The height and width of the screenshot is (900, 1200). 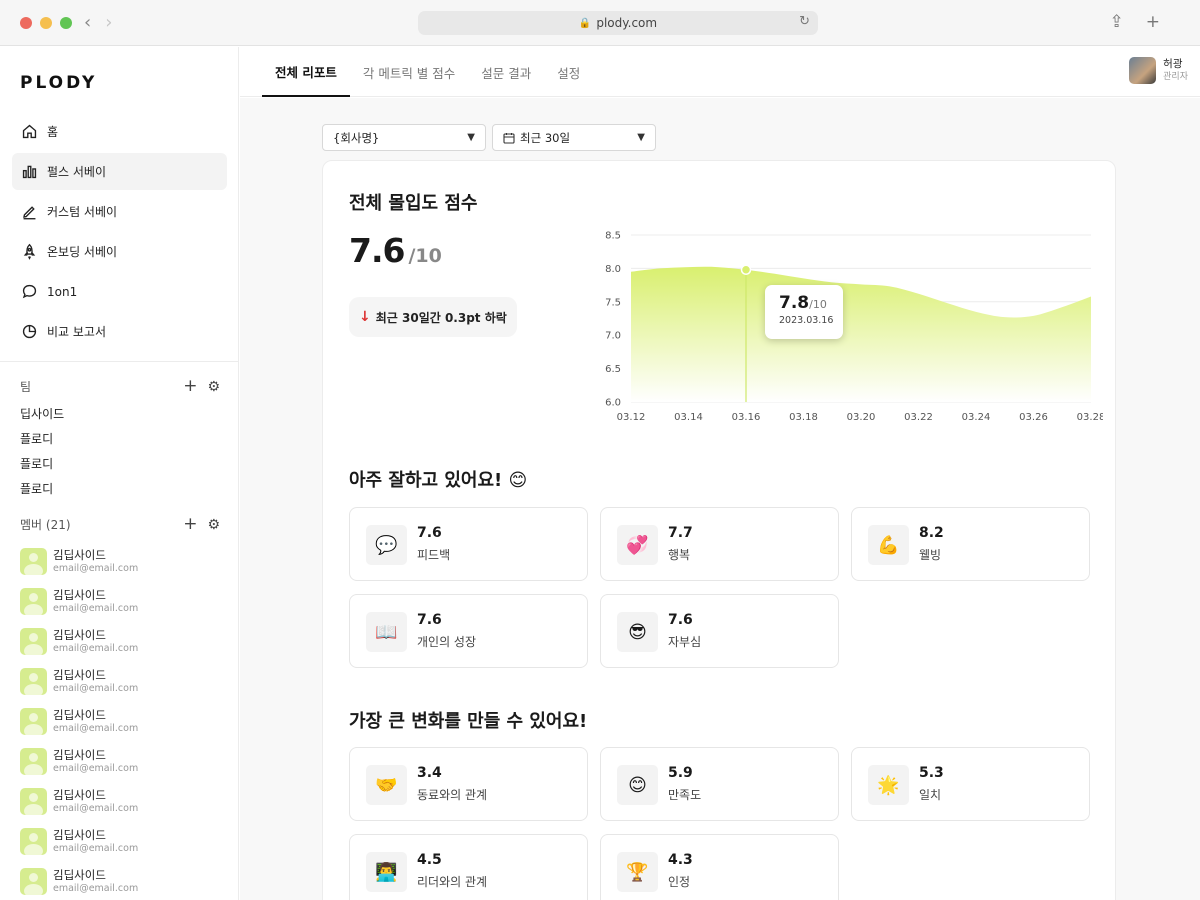 I want to click on user-profile: 허광 관리자, so click(x=1158, y=70).